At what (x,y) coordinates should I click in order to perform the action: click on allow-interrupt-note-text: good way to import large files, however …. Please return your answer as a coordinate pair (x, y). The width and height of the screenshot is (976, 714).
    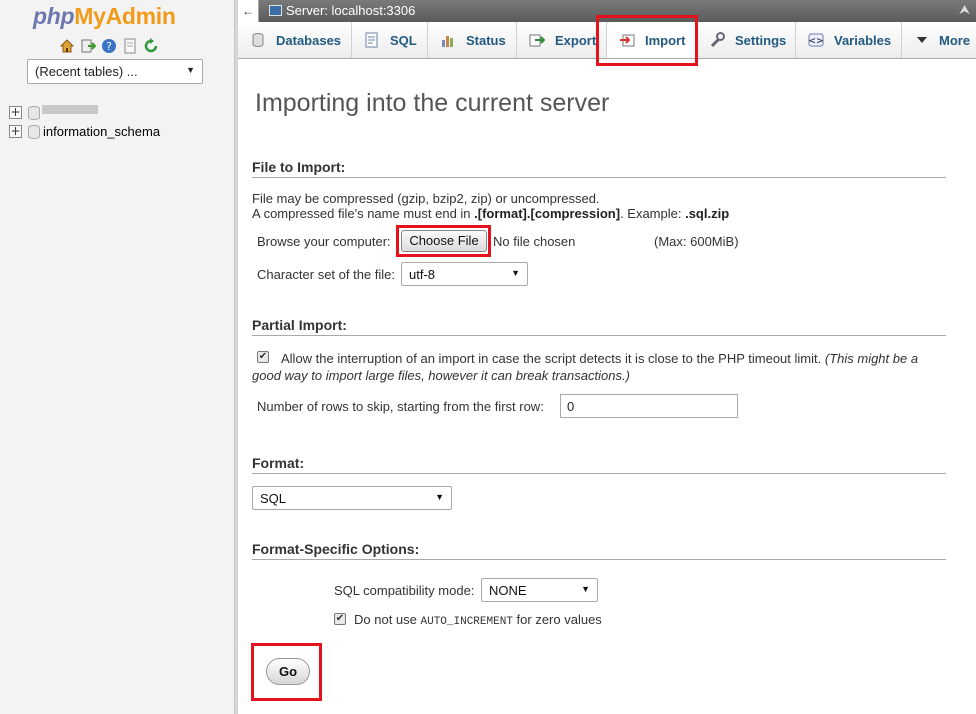
    Looking at the image, I should click on (441, 375).